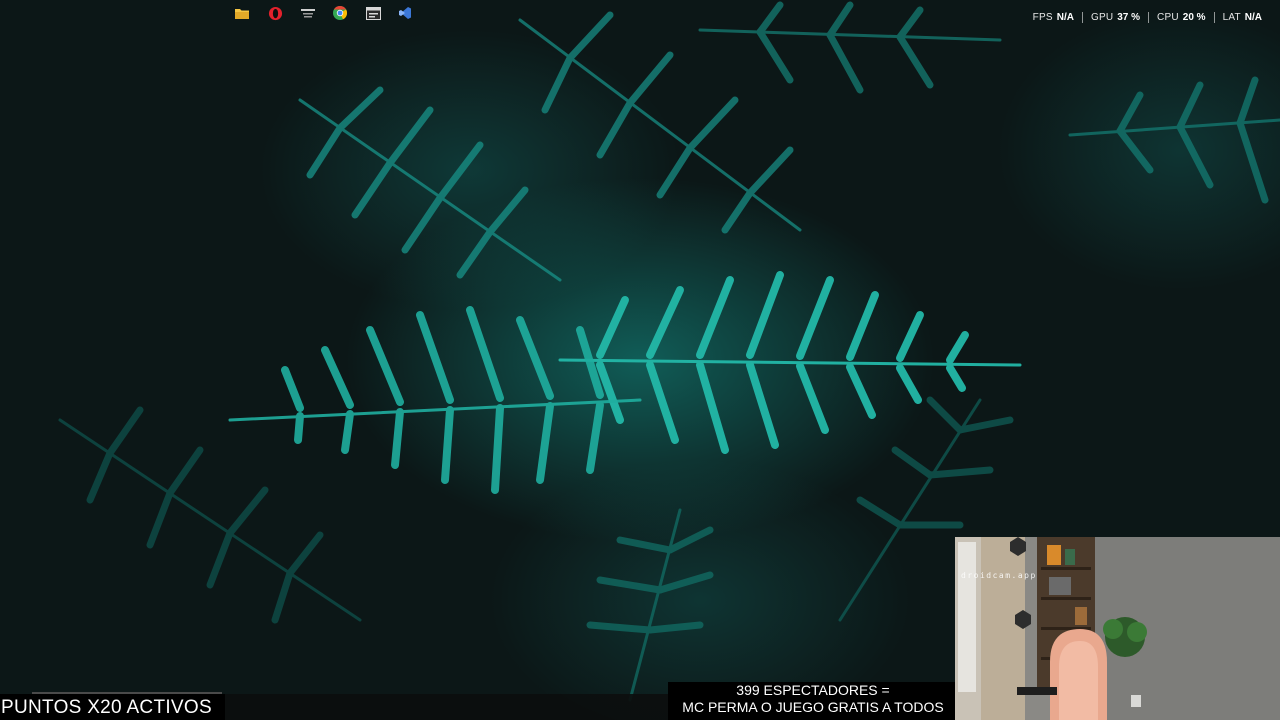 The width and height of the screenshot is (1280, 720). Describe the element at coordinates (1065, 17) in the screenshot. I see `fps-value: N/A` at that location.